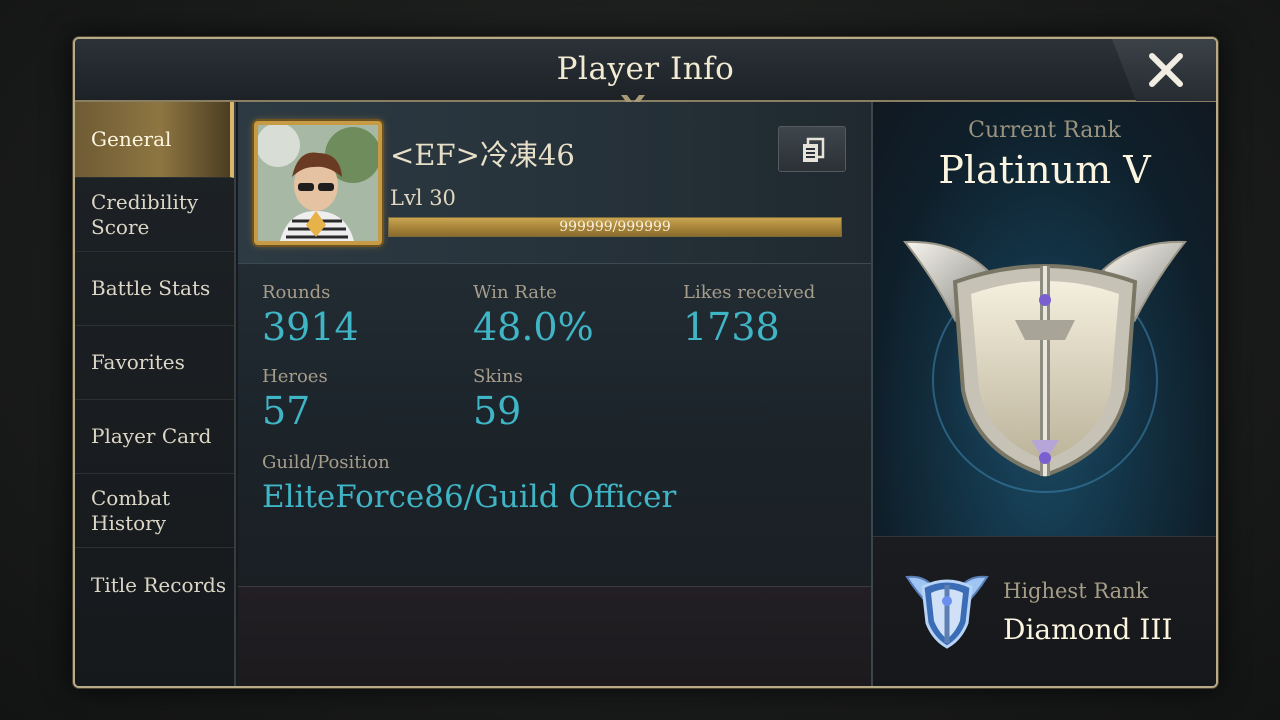 The image size is (1280, 720). Describe the element at coordinates (1088, 629) in the screenshot. I see `highest-rank-value: Diamond III` at that location.